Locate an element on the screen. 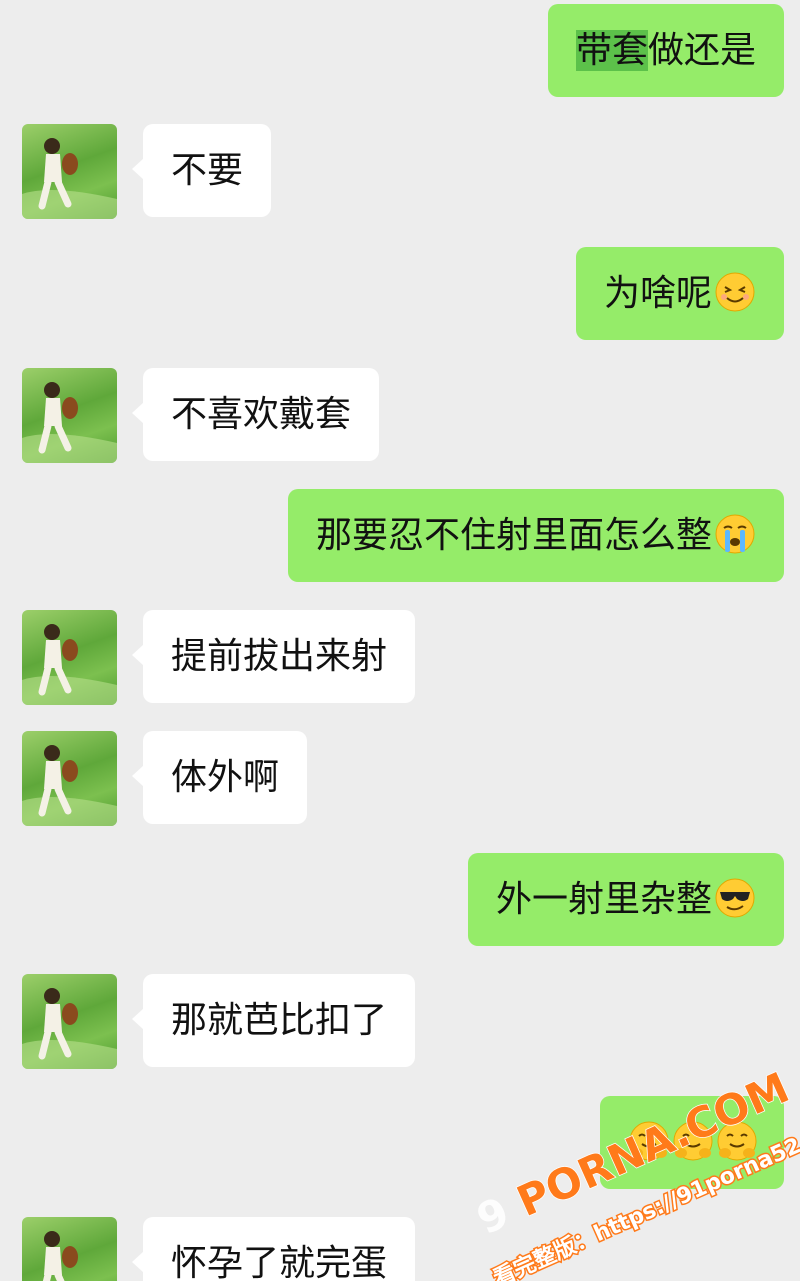  message-text: 那要忍不住射里面怎么整 is located at coordinates (513, 535).